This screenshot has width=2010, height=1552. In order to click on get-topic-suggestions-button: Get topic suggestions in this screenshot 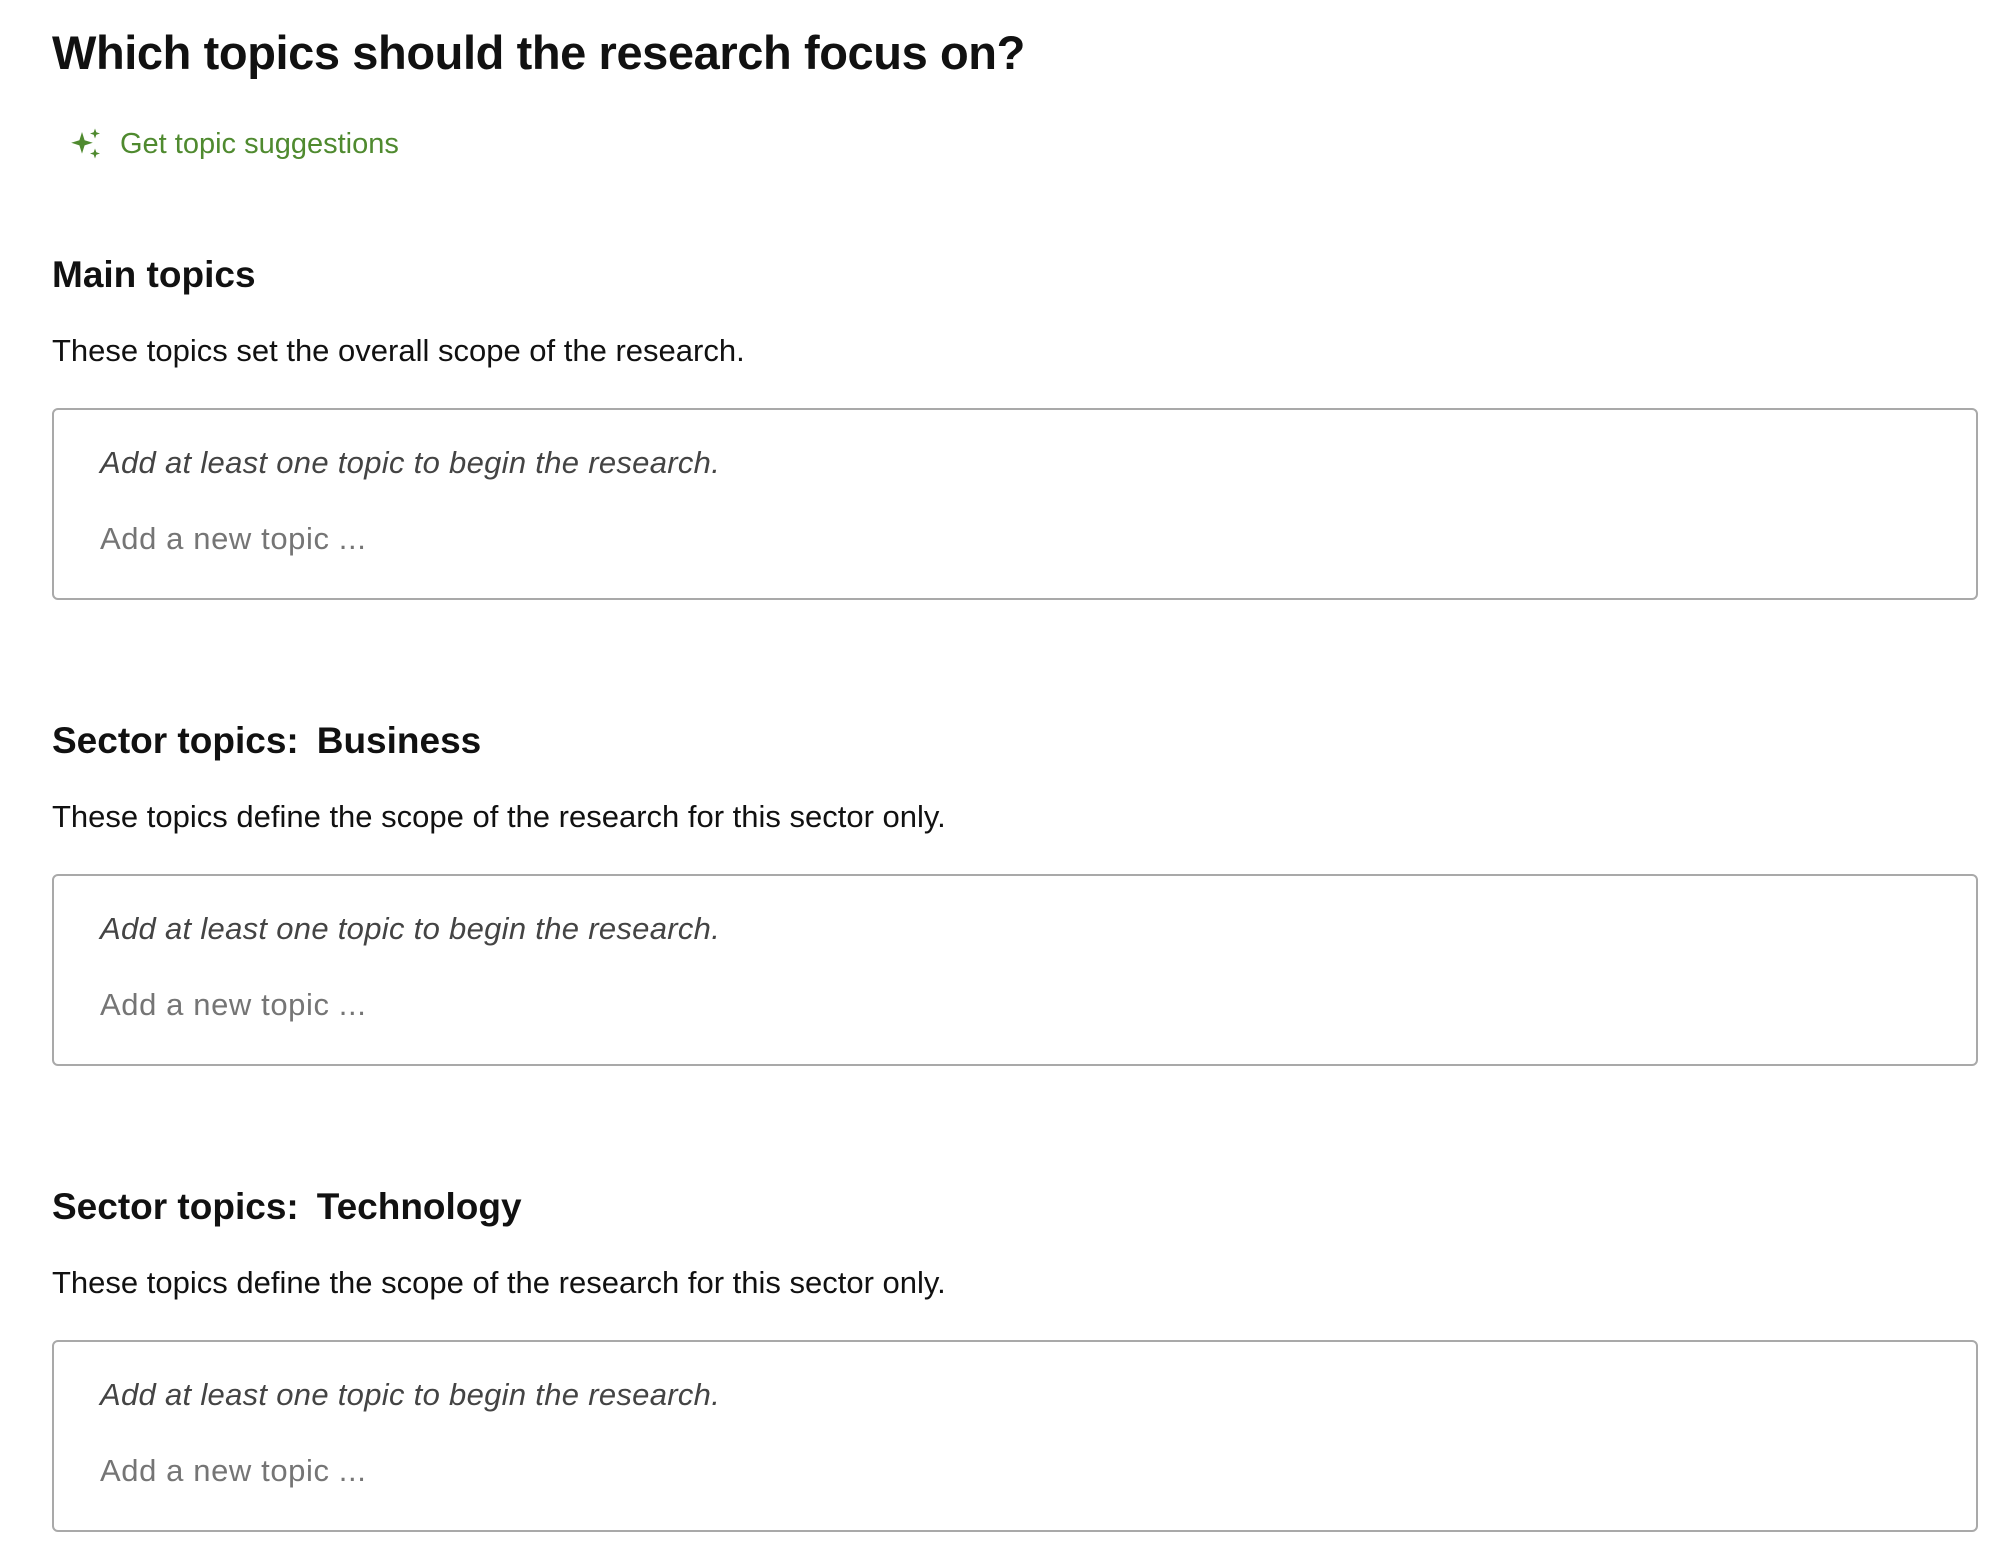, I will do `click(233, 144)`.